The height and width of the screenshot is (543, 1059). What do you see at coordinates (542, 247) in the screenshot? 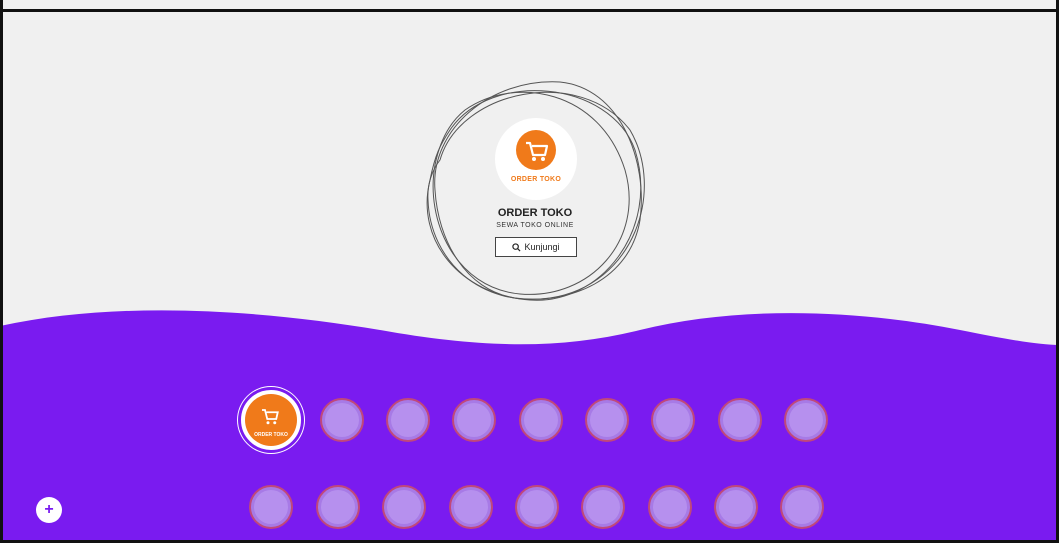
I see `visit-button-label: Kunjungi` at bounding box center [542, 247].